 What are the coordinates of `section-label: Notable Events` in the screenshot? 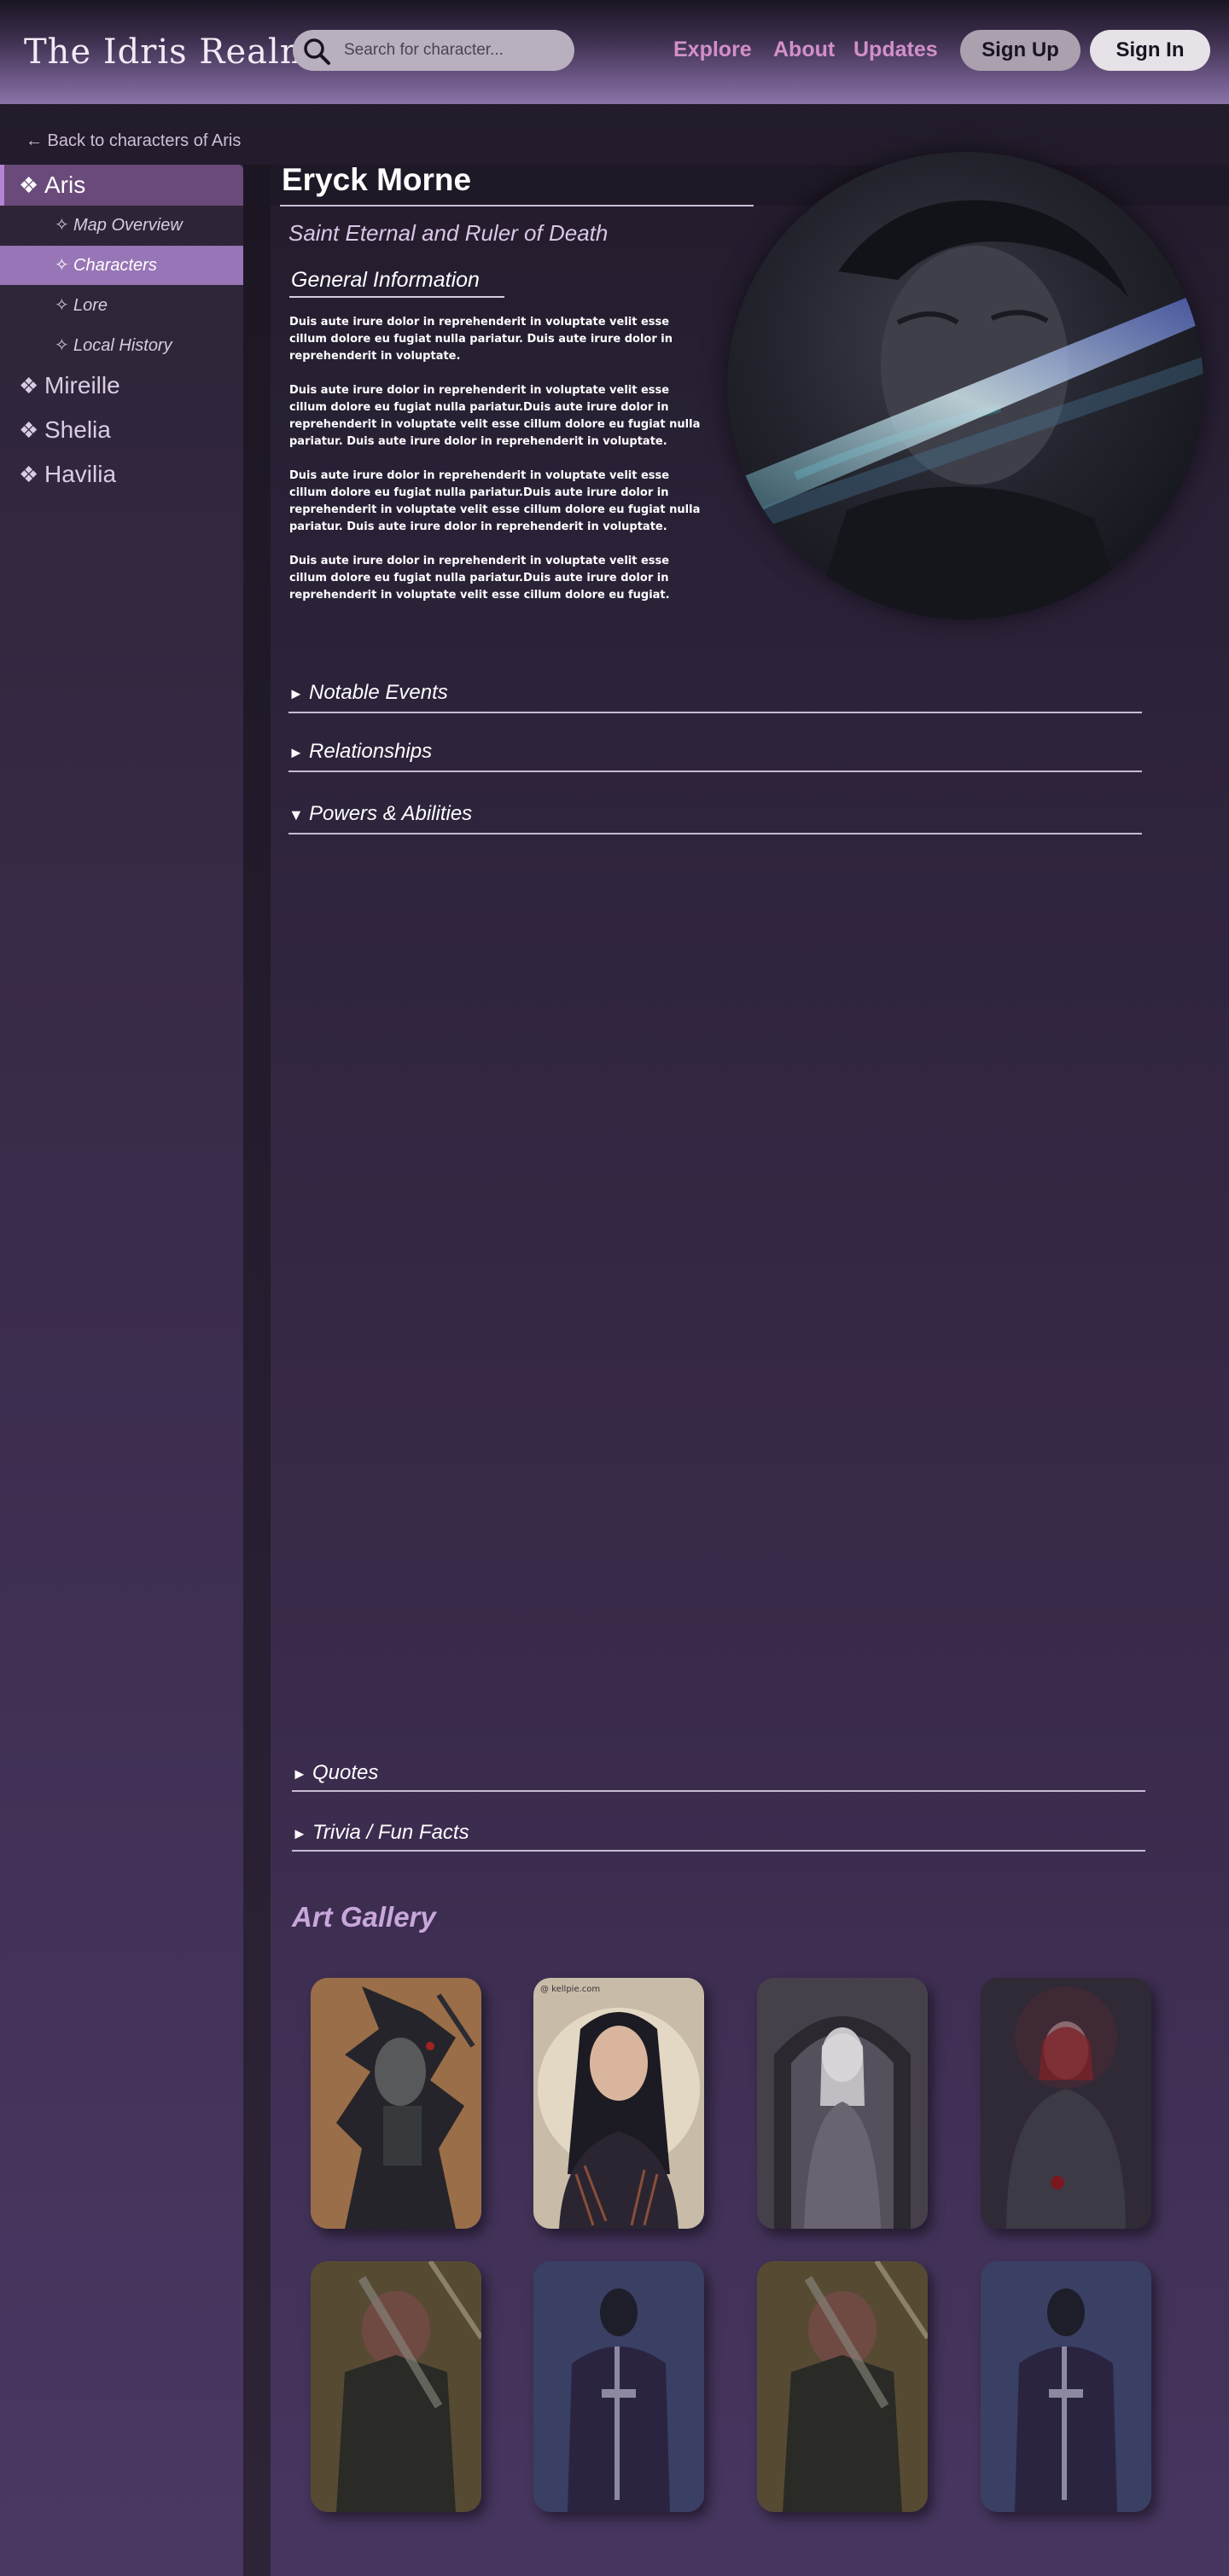 It's located at (378, 692).